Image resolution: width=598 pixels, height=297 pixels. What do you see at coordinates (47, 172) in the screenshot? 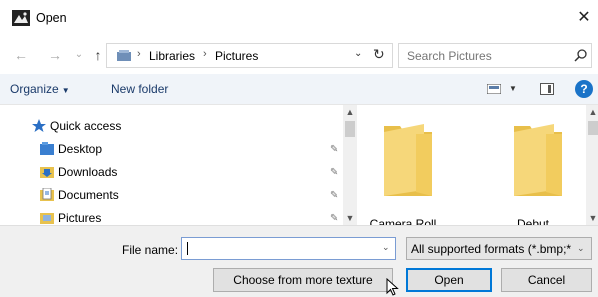
I see `downloads-folder-icon` at bounding box center [47, 172].